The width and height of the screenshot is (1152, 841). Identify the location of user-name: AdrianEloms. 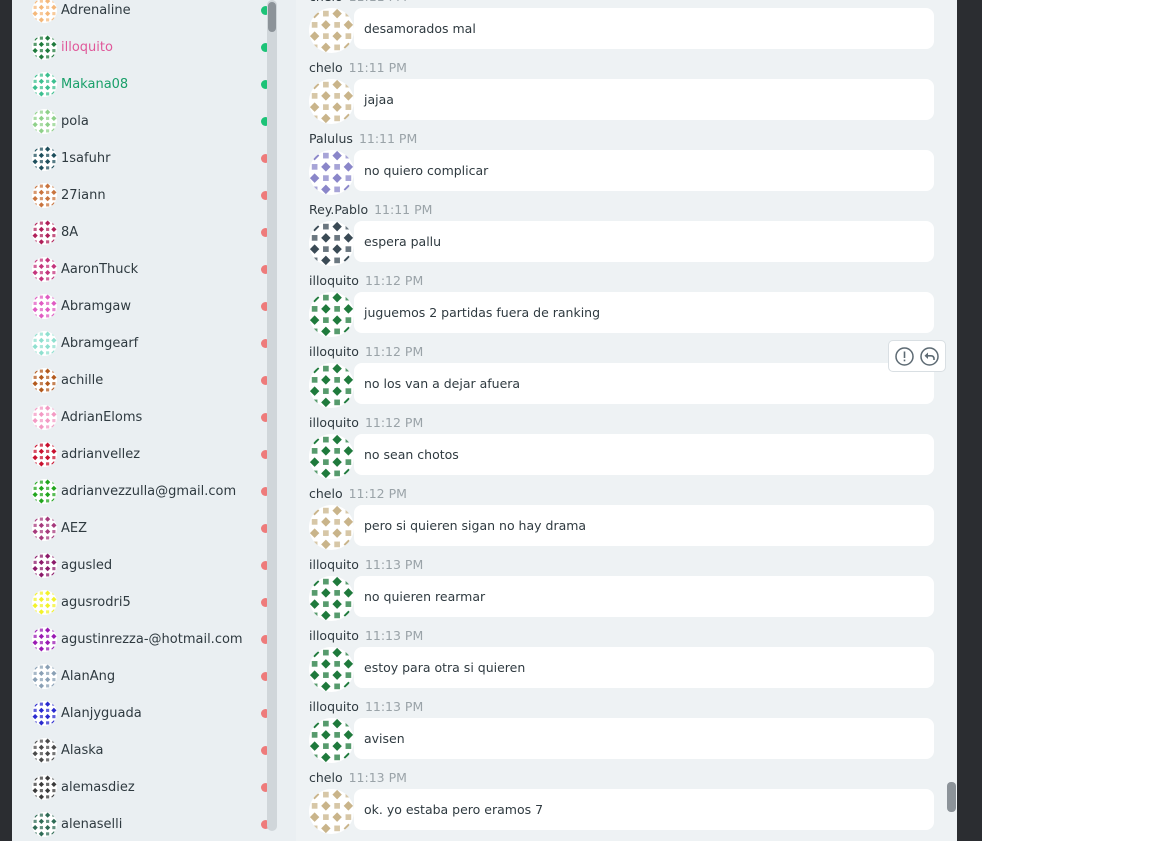
(102, 417).